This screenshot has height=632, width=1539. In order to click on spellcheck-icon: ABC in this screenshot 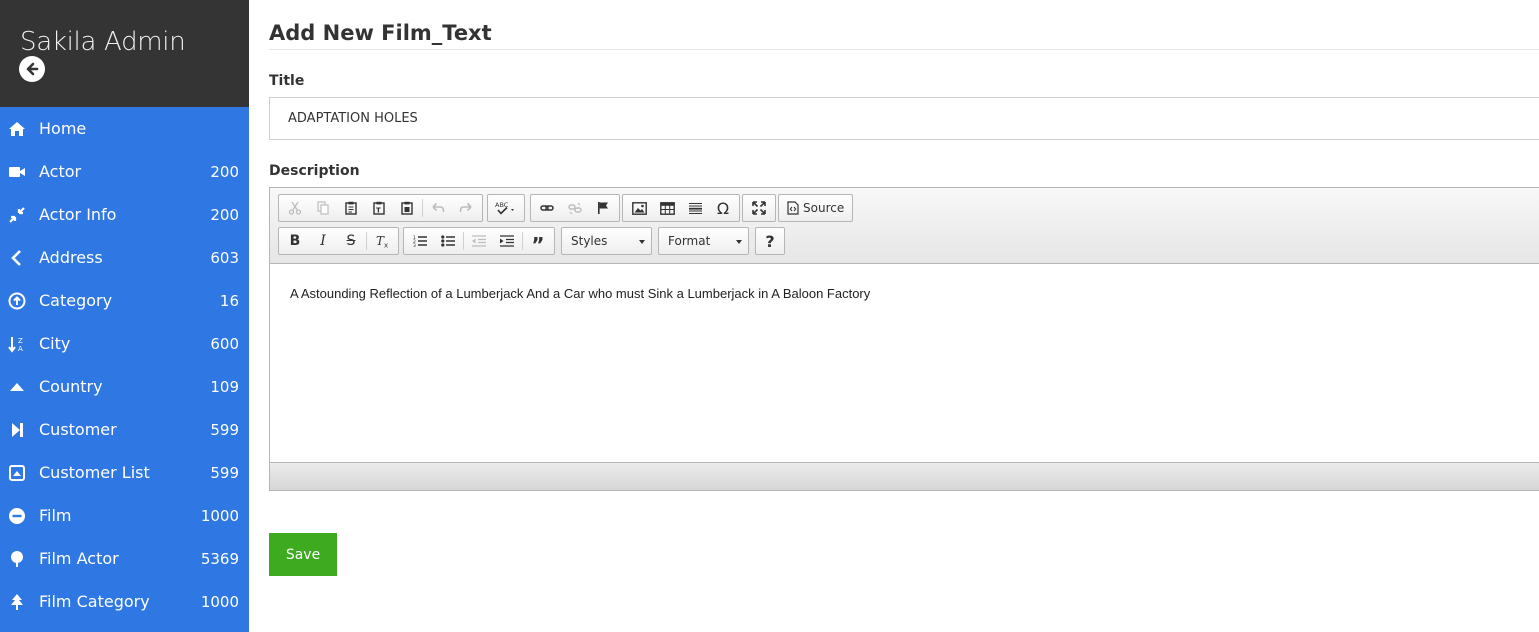, I will do `click(506, 208)`.